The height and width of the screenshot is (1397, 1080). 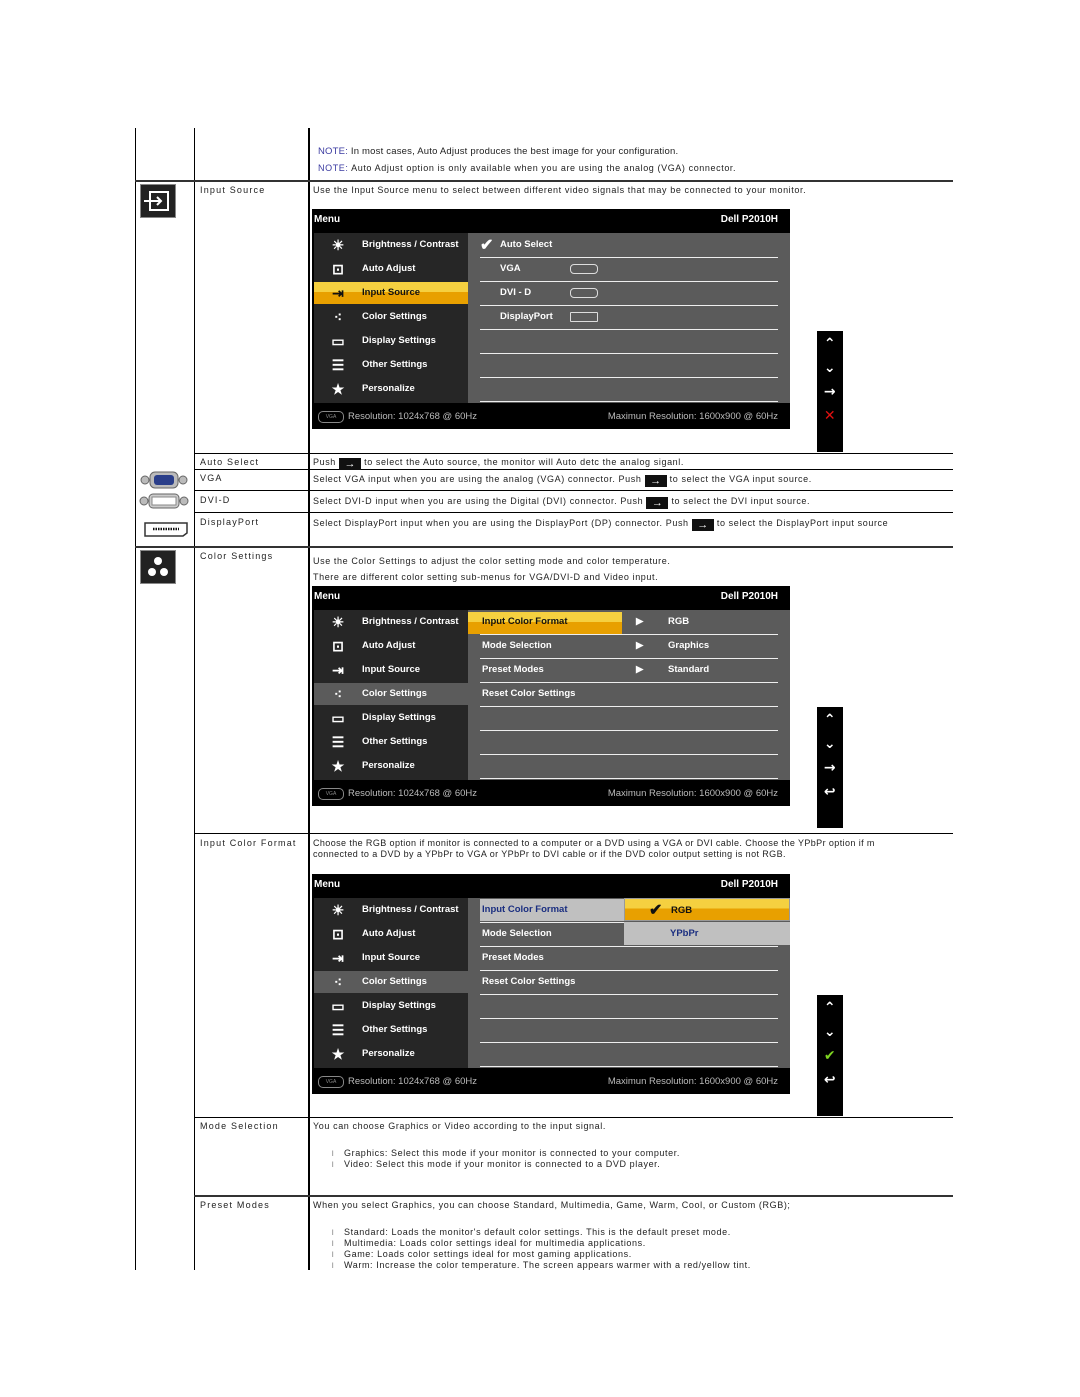 I want to click on osd-choice-rgb: ✔ RGB, so click(x=707, y=909).